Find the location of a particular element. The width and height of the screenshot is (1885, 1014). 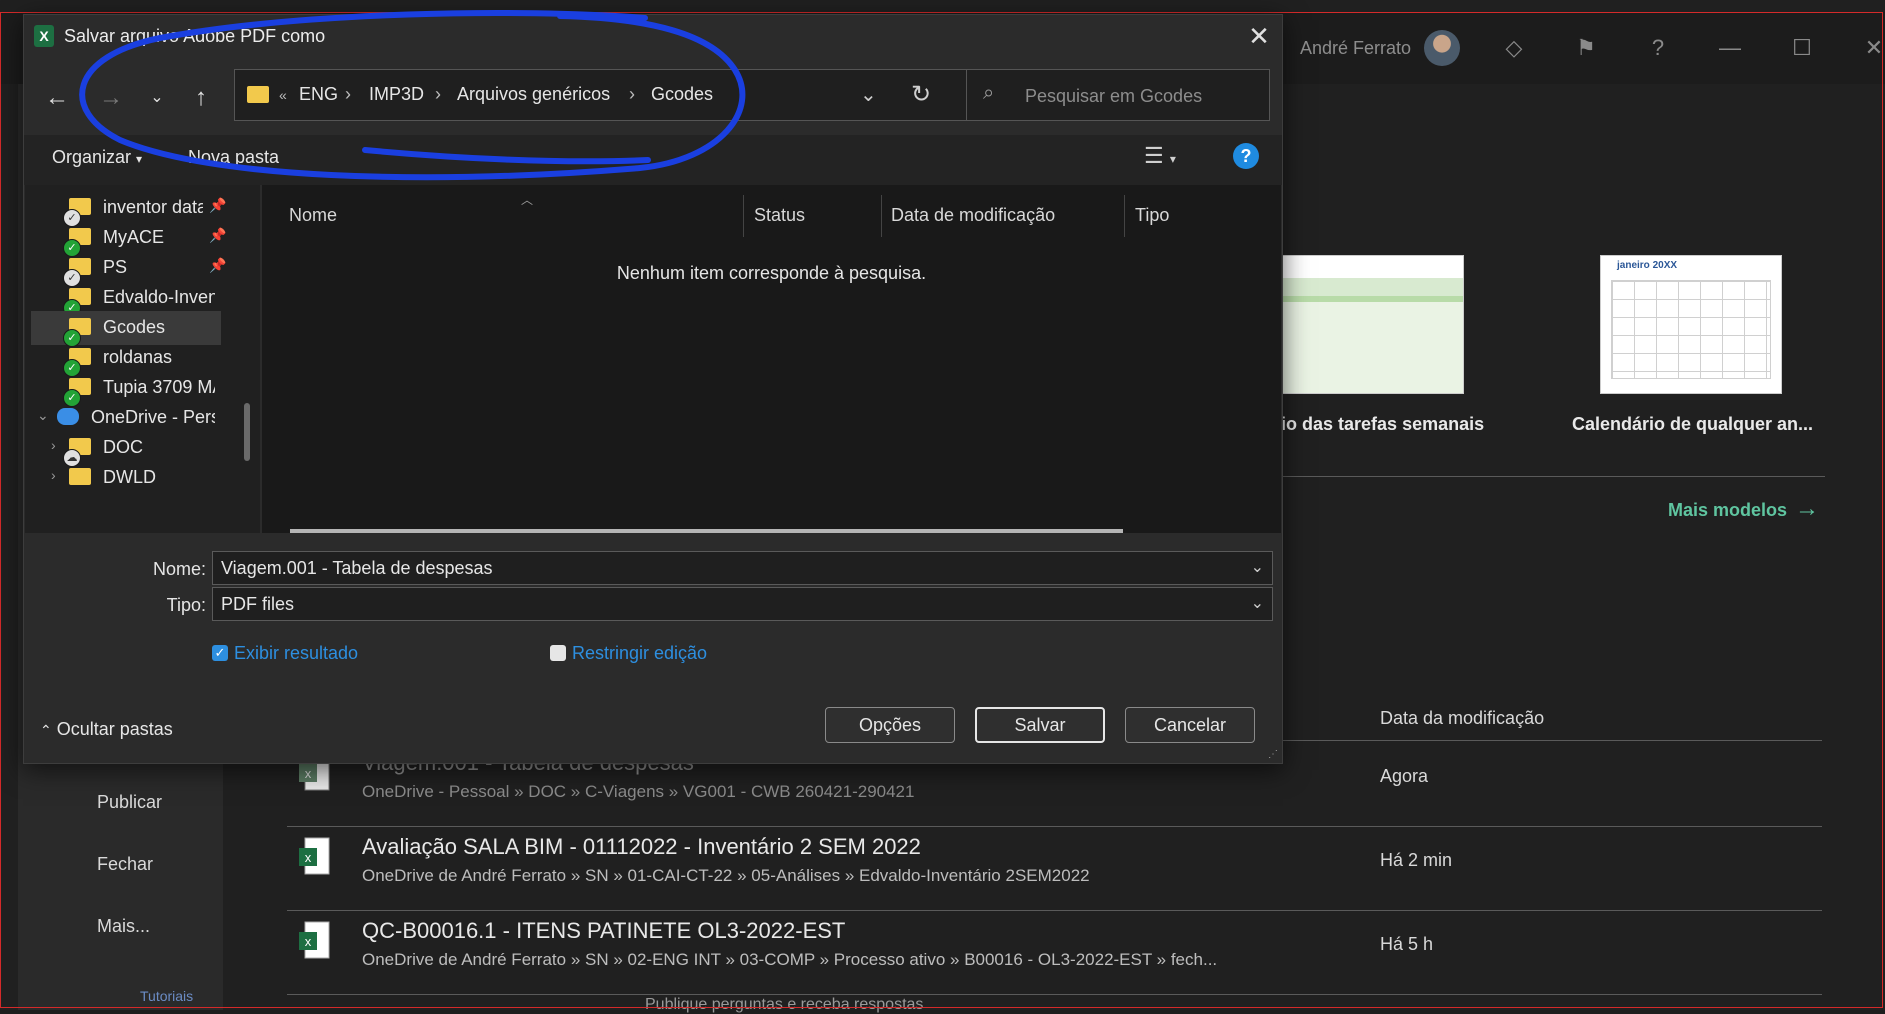

breadcrumb-eng: ENG is located at coordinates (318, 94).